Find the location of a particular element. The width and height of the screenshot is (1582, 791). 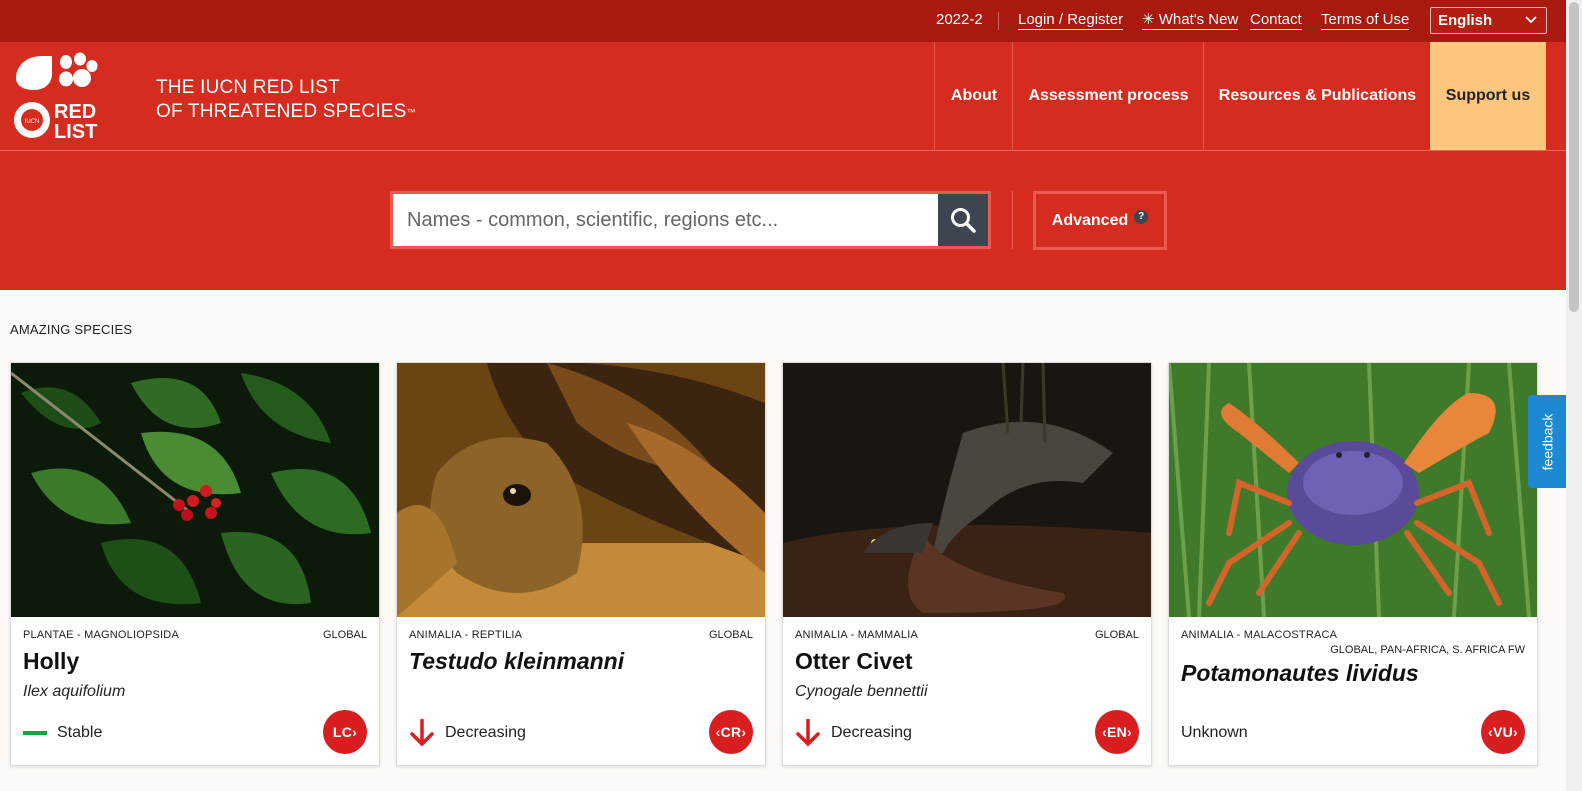

scientific-name: Cynogale bennettii is located at coordinates (861, 691).